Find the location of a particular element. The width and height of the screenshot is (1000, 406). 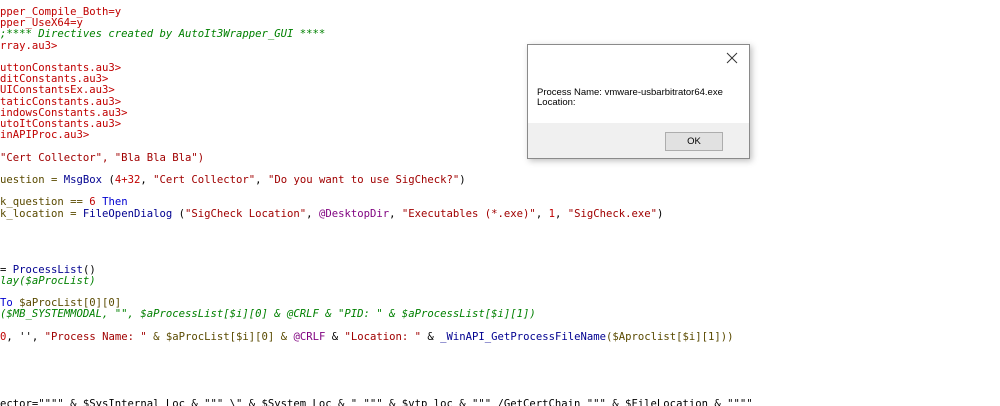

code-token: ditConstants.au3> is located at coordinates (54, 79).